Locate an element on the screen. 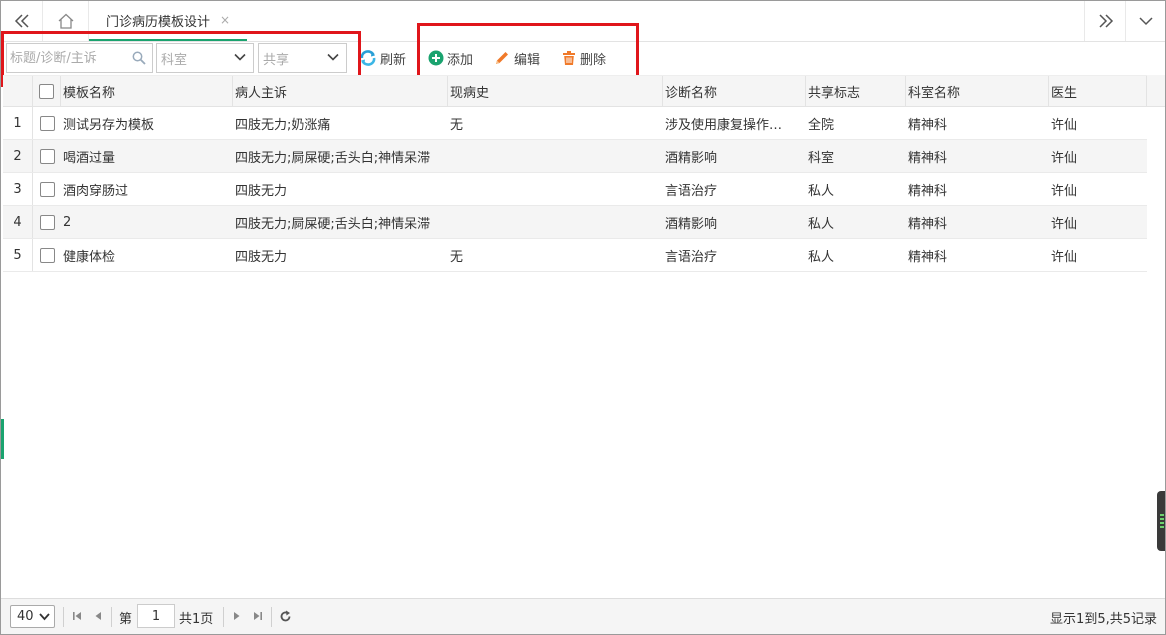  table-row: 3 酒肉穿肠过 四肢无力 言语治疗 私人 精神科 许仙 is located at coordinates (575, 189).